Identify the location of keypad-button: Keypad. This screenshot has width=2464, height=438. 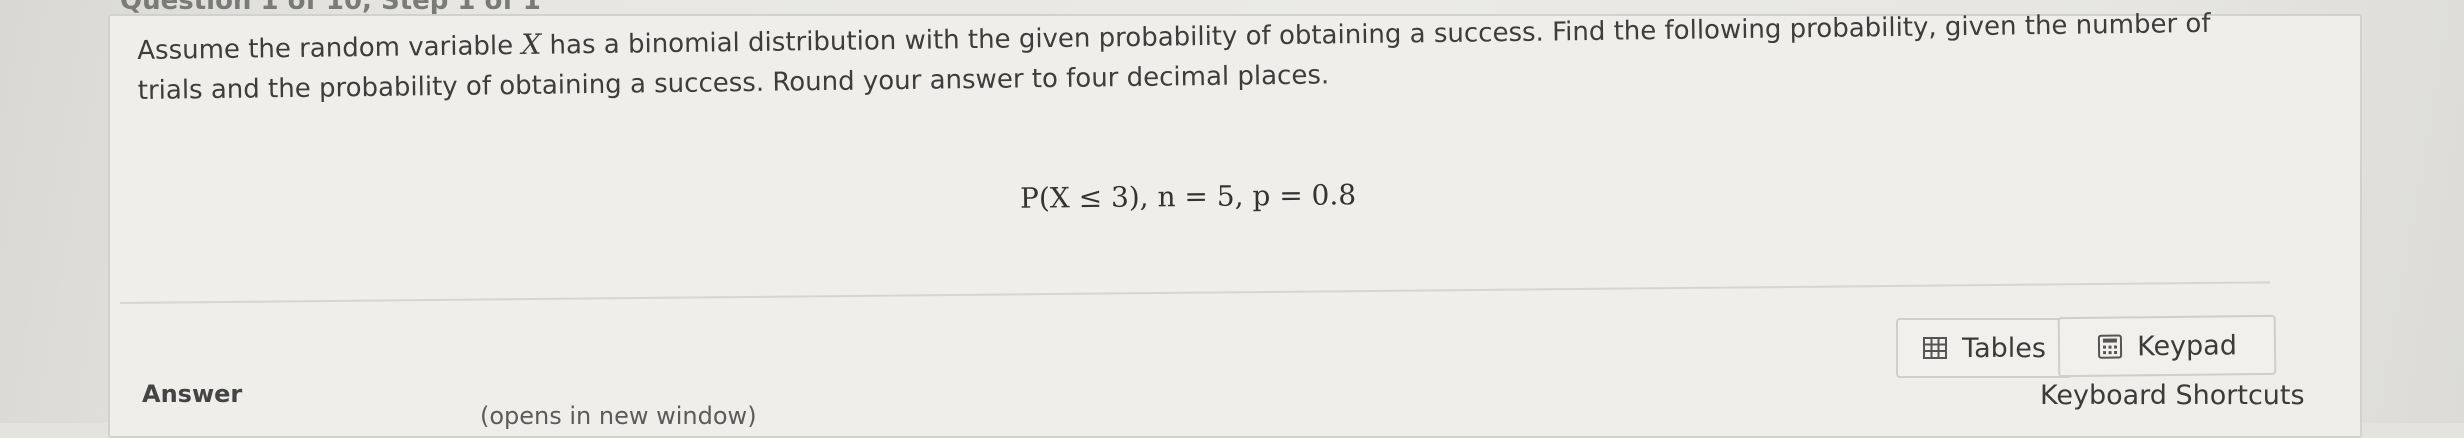
(2167, 346).